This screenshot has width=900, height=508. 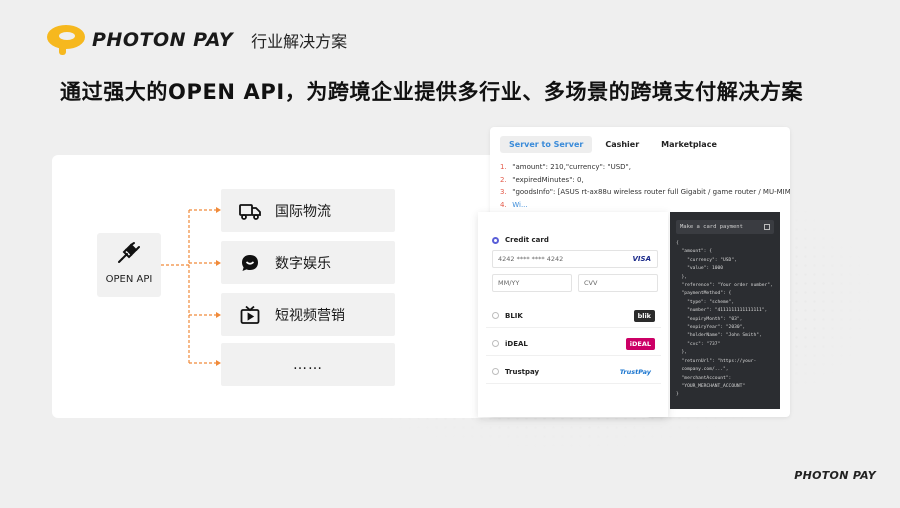 I want to click on json-line: "cvc": "737", so click(x=724, y=345).